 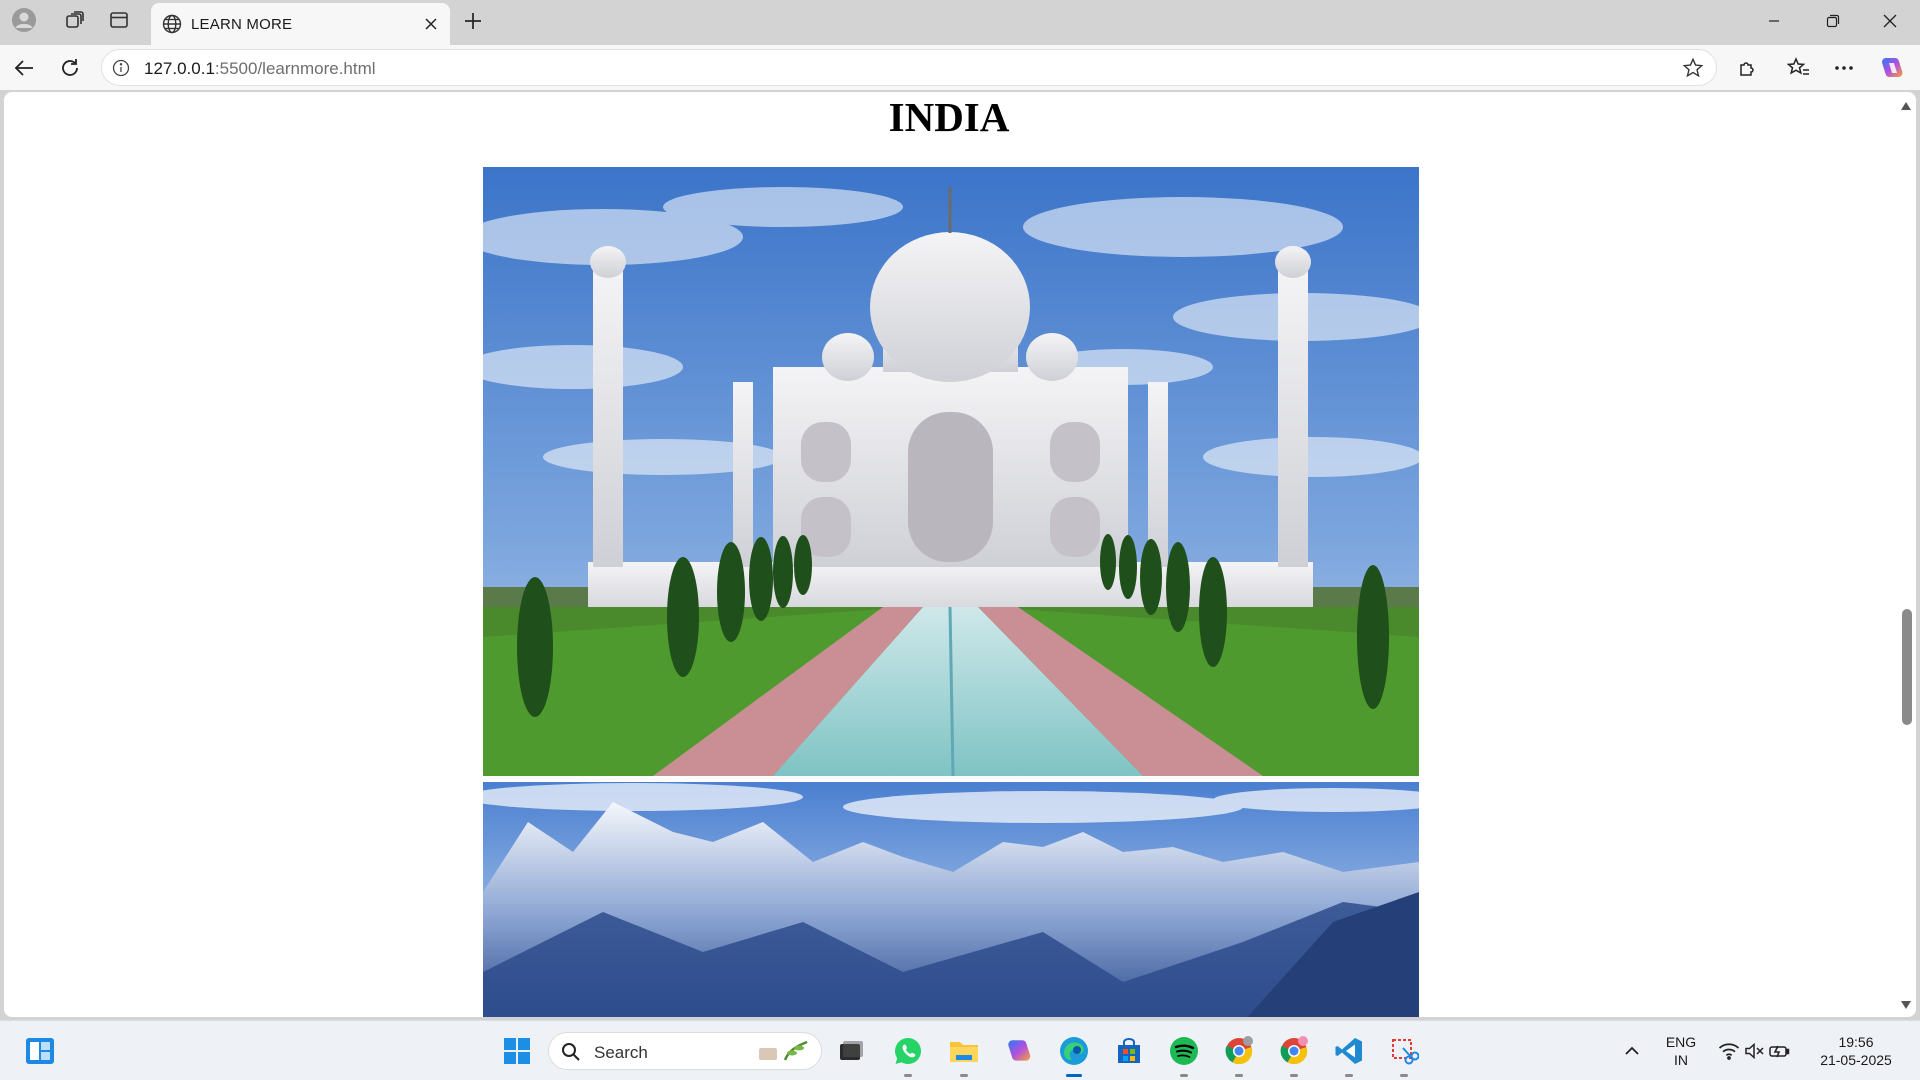 I want to click on restore-icon, so click(x=1833, y=21).